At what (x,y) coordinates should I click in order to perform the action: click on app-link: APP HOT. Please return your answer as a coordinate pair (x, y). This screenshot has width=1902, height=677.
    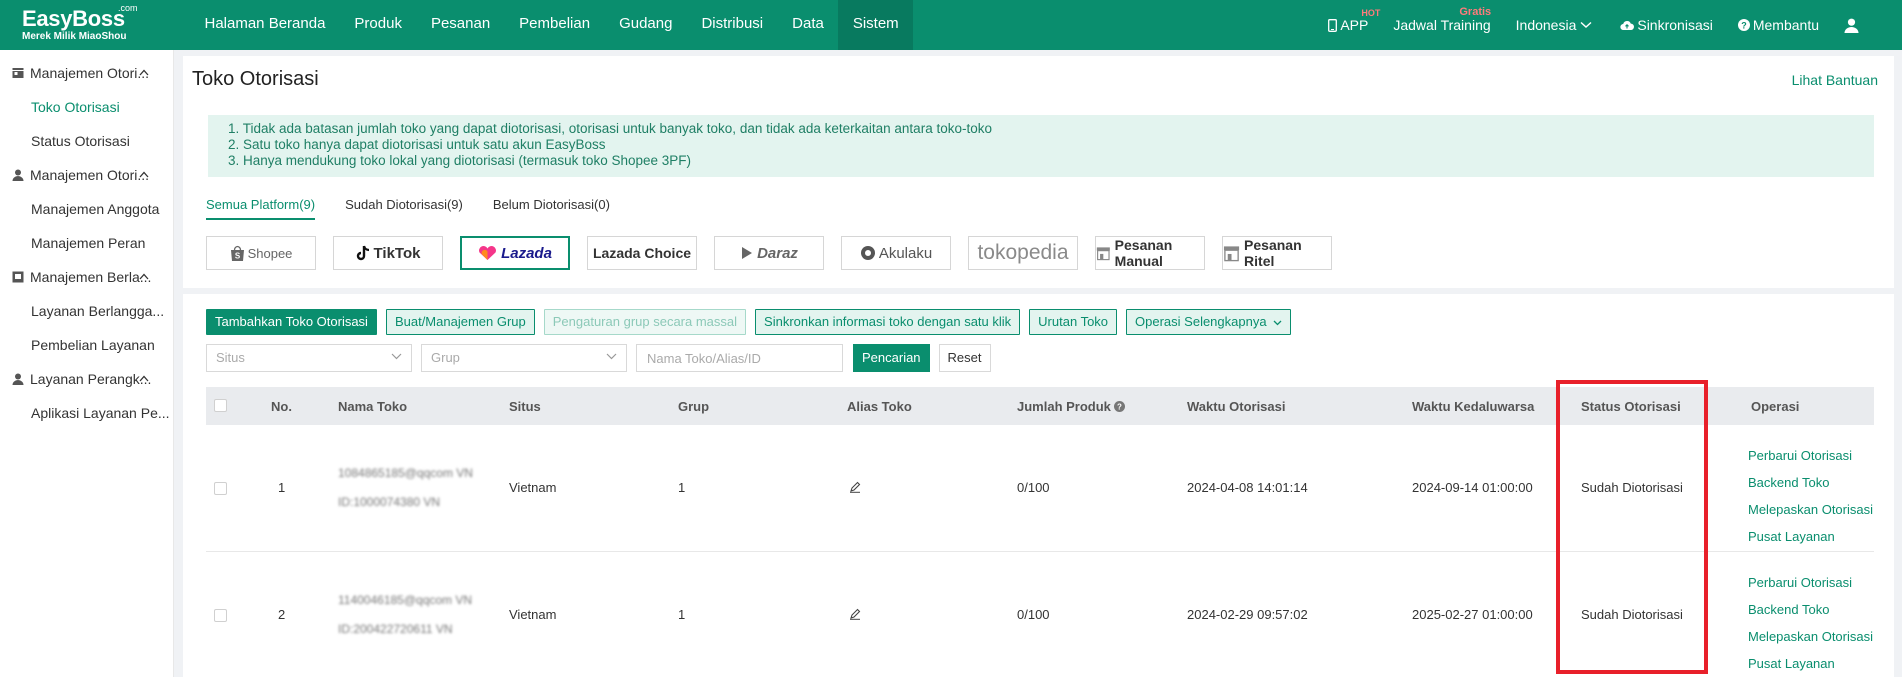
    Looking at the image, I should click on (1354, 20).